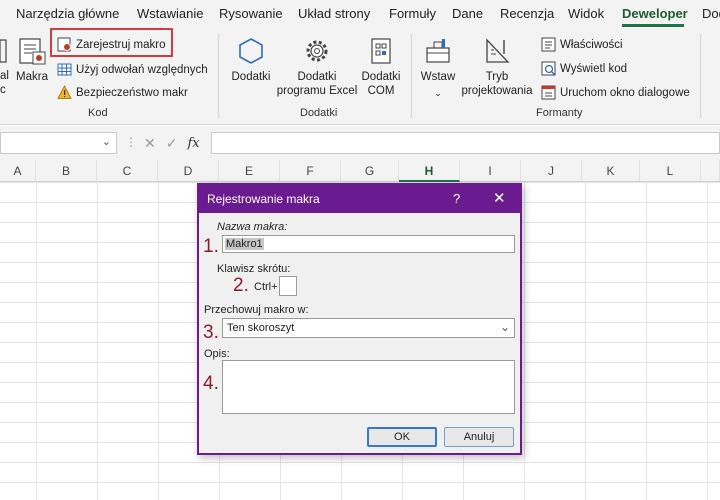 The image size is (720, 500). I want to click on macros-button: Makra, so click(32, 60).